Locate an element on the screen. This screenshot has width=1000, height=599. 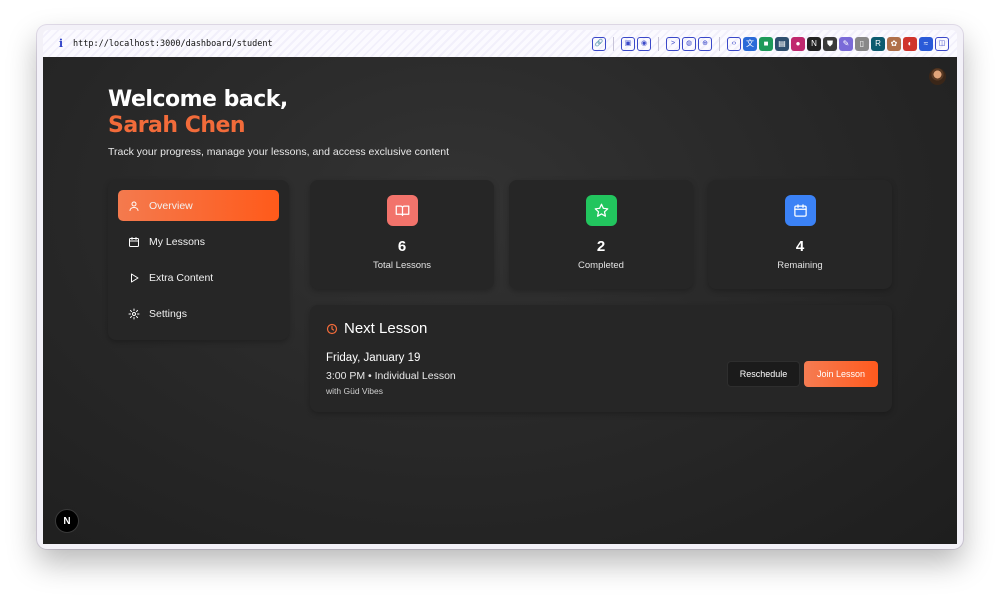
url-text: http://localhost:3000/dashboard/student is located at coordinates (332, 44).